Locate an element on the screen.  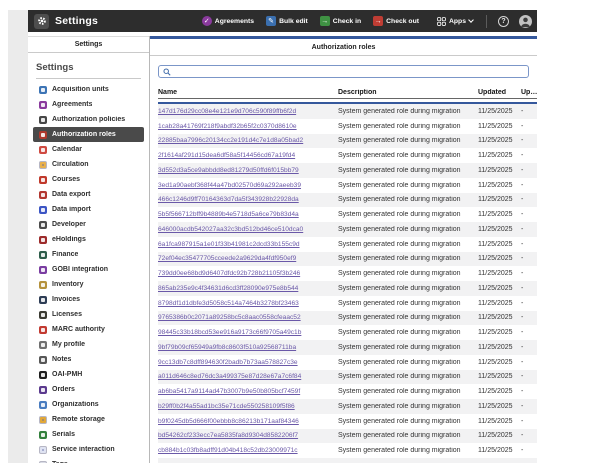
check-out-icon: → is located at coordinates (378, 21).